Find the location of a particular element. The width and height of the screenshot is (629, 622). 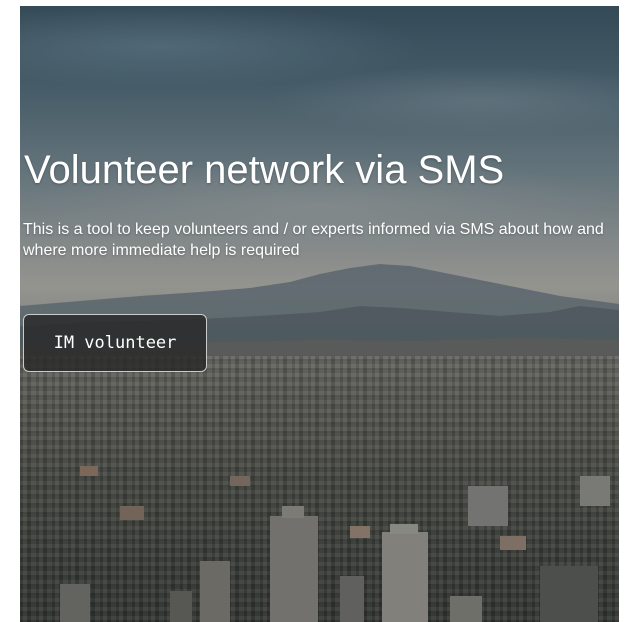

im-volunteer-button: IM volunteer is located at coordinates (115, 343).